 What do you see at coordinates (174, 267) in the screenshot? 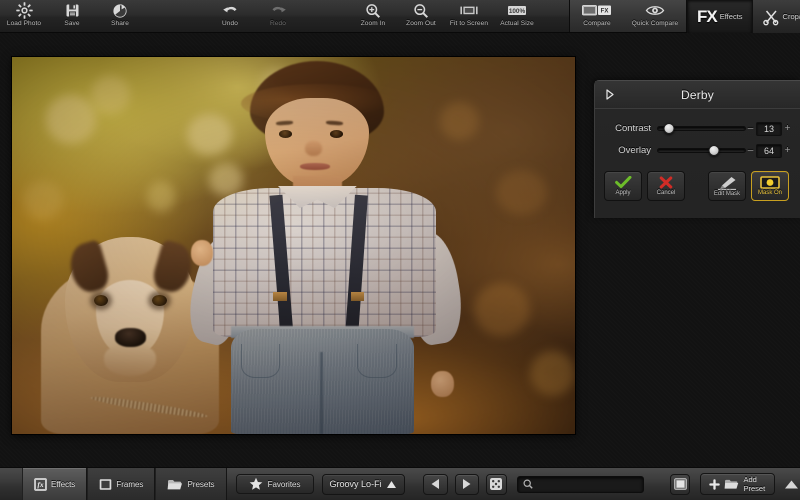
I see `dog-ear-right` at bounding box center [174, 267].